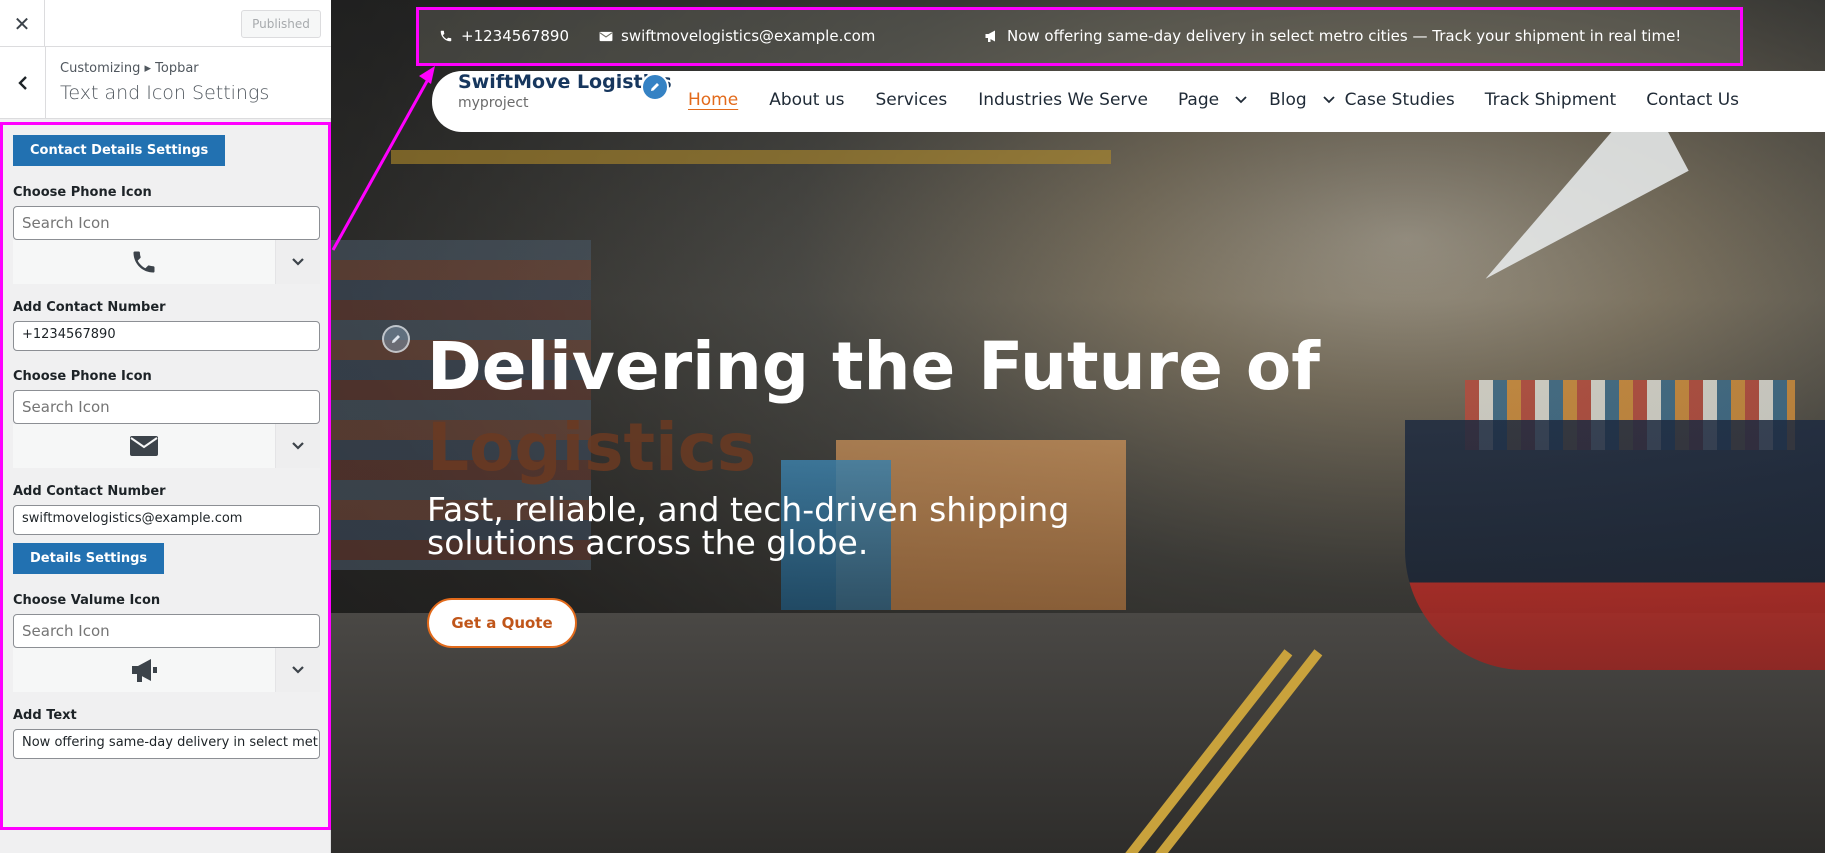 This screenshot has height=853, width=1825. What do you see at coordinates (912, 100) in the screenshot?
I see `nav-item-services: Services` at bounding box center [912, 100].